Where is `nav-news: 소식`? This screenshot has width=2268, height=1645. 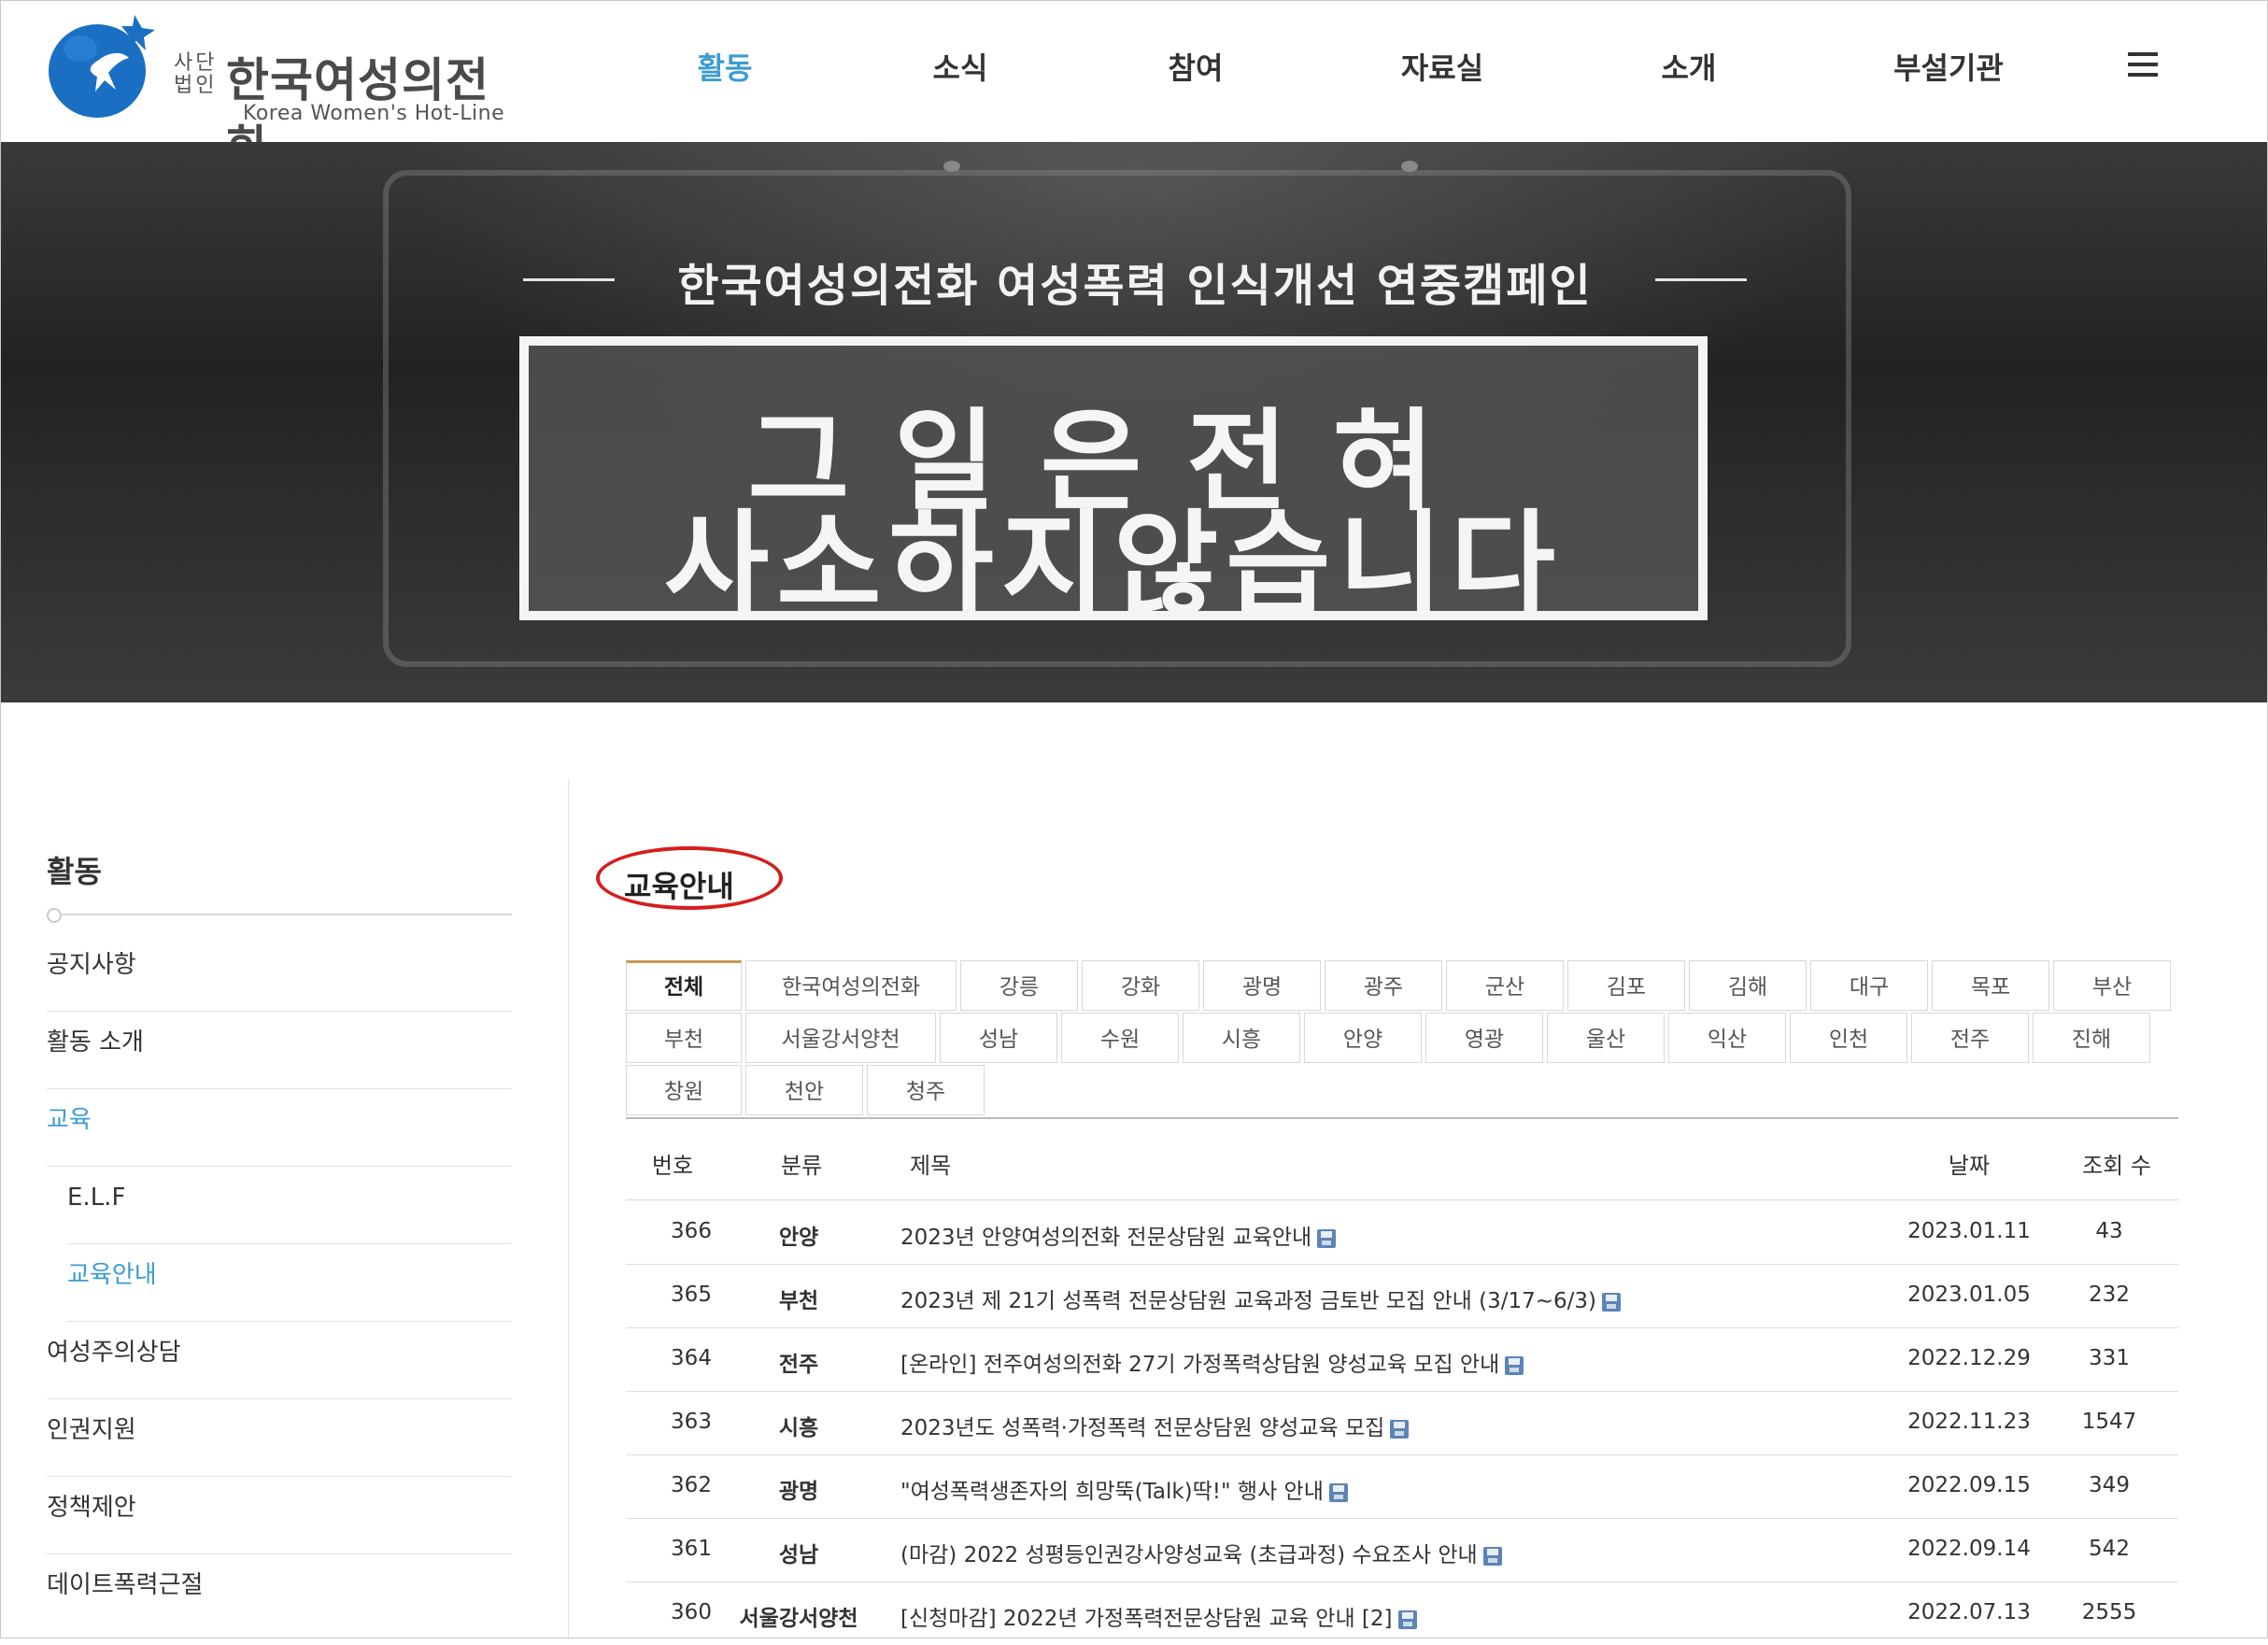
nav-news: 소식 is located at coordinates (960, 66).